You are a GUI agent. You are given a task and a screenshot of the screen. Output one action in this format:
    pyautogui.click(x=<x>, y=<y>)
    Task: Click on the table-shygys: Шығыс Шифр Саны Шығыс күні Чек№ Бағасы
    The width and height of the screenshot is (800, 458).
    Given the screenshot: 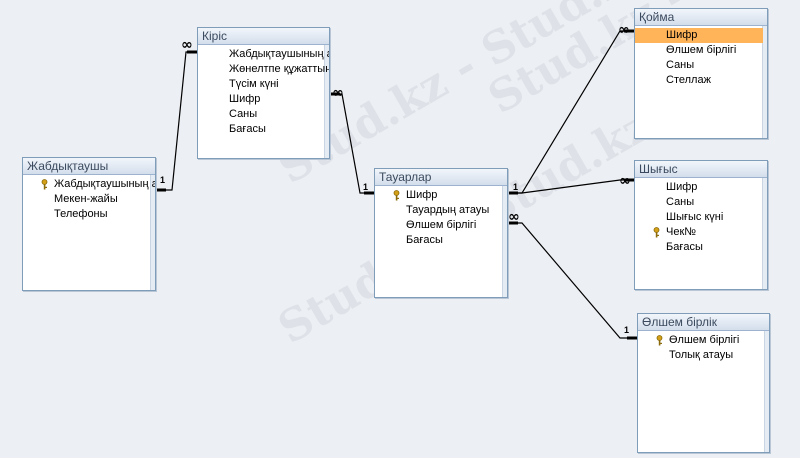 What is the action you would take?
    pyautogui.click(x=701, y=225)
    